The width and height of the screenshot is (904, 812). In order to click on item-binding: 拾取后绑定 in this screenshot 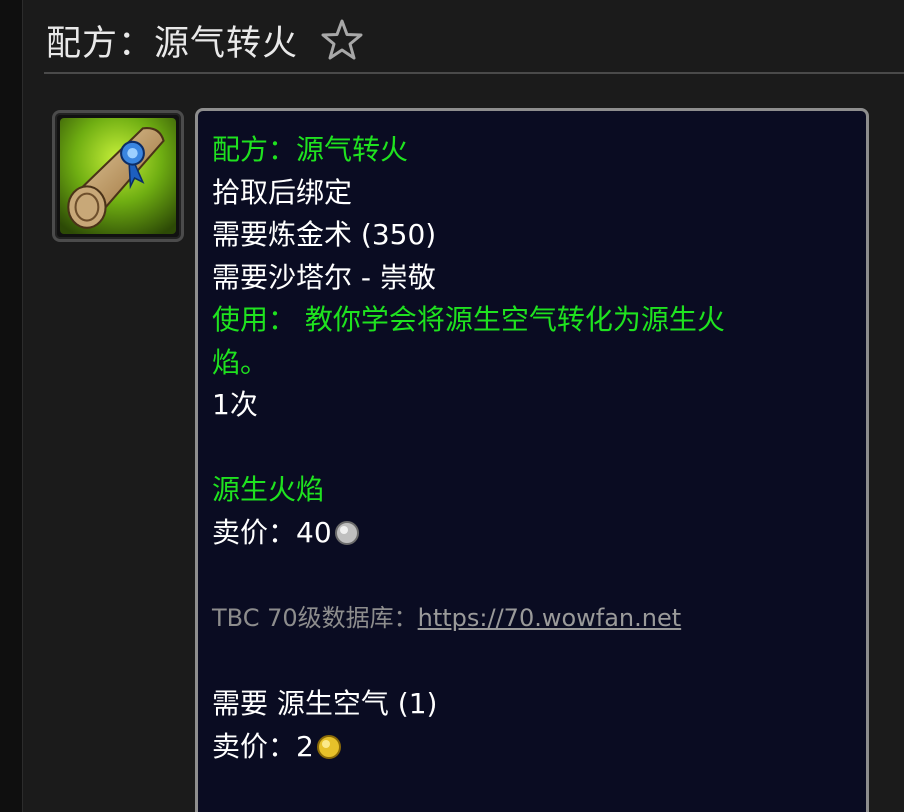, I will do `click(282, 192)`.